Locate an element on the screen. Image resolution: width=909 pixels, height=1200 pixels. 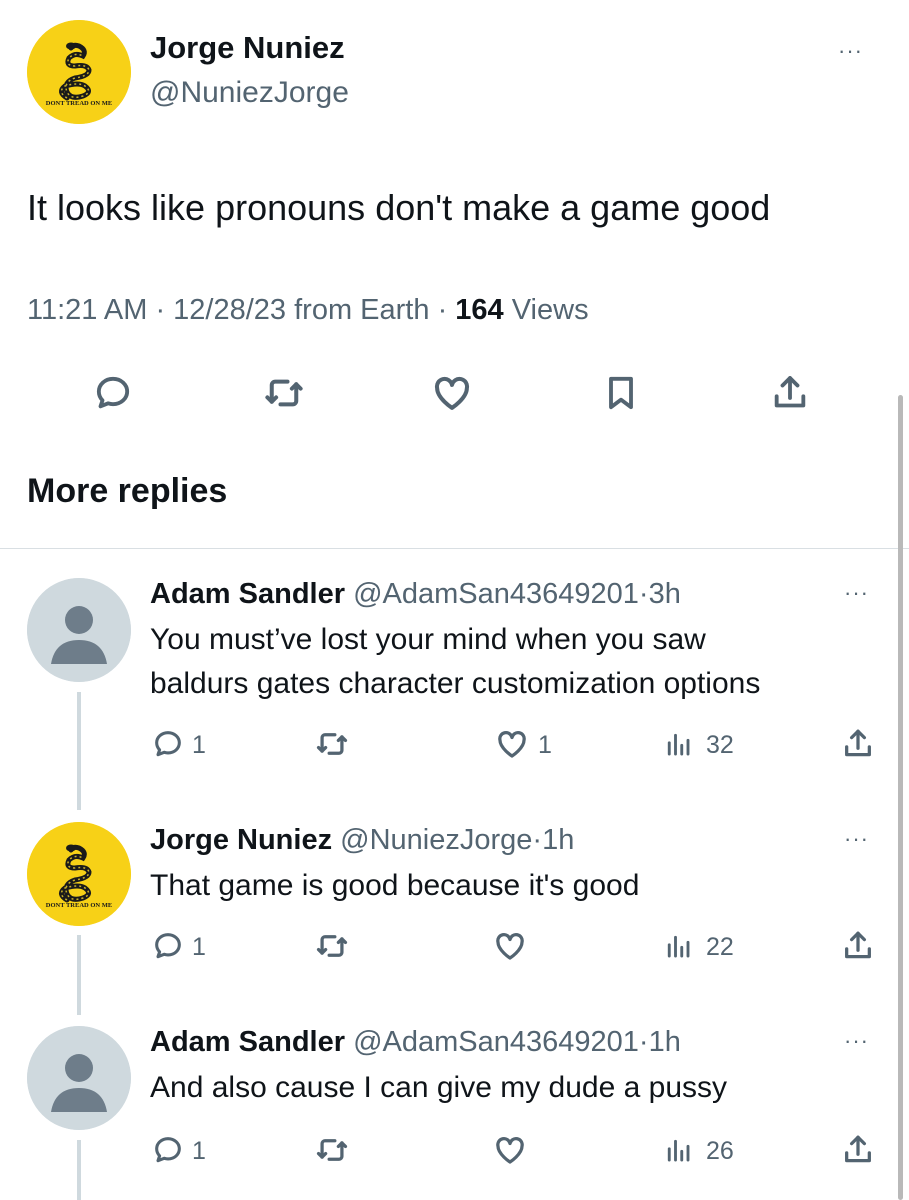
views-label: Views is located at coordinates (550, 310).